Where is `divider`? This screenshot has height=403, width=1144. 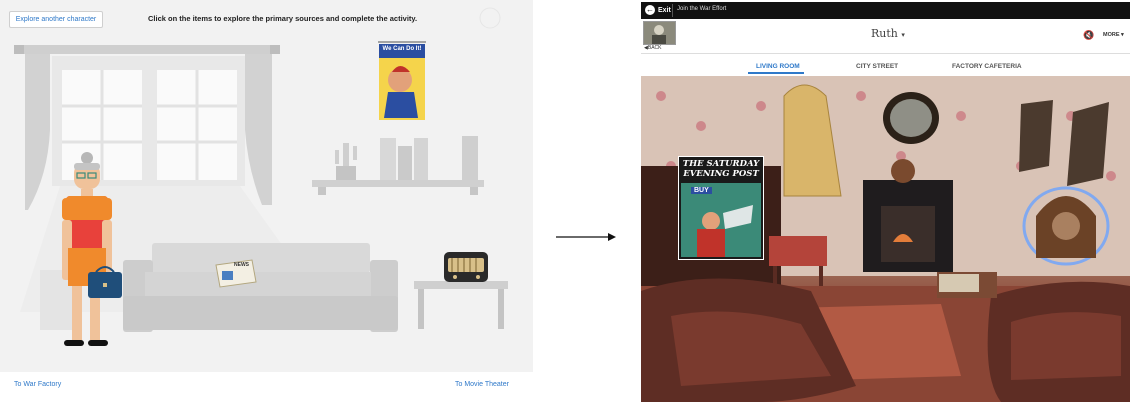 divider is located at coordinates (672, 10).